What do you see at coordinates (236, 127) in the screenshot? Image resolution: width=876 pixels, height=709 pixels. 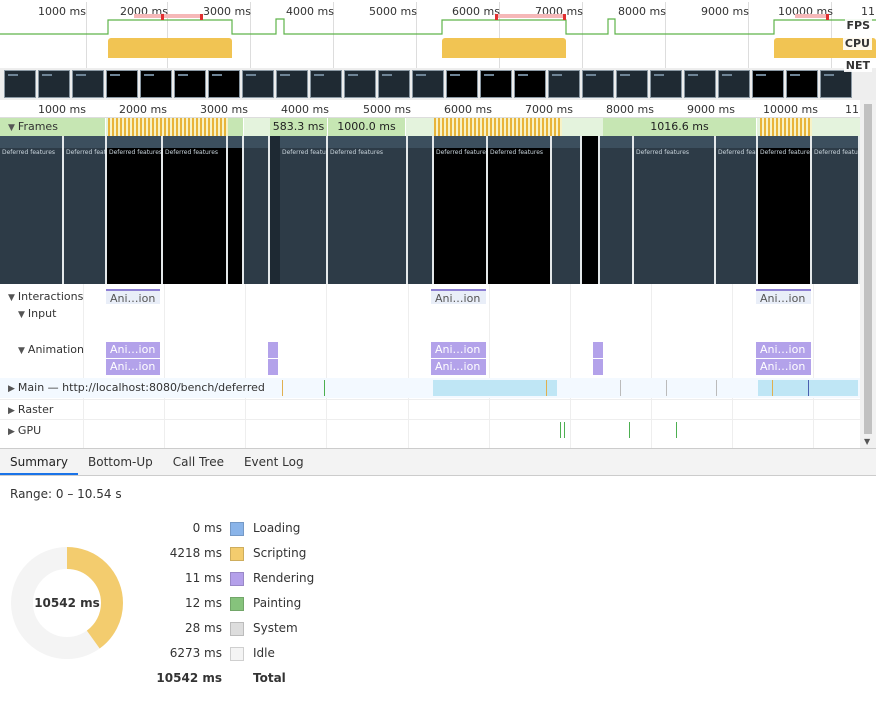 I see `frame-segment` at bounding box center [236, 127].